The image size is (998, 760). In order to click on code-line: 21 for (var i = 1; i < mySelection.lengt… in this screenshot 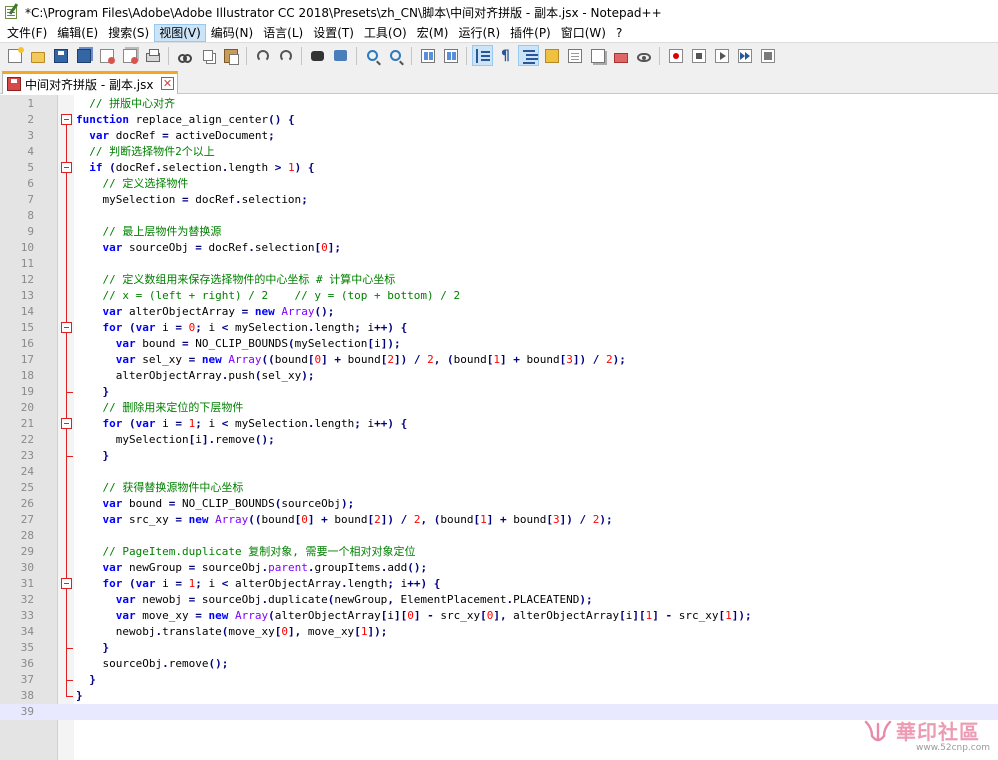, I will do `click(499, 424)`.